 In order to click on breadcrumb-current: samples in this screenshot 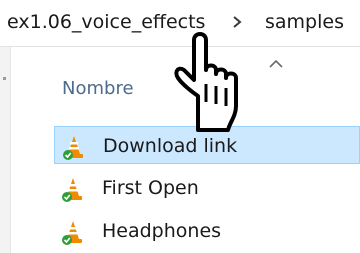, I will do `click(304, 22)`.